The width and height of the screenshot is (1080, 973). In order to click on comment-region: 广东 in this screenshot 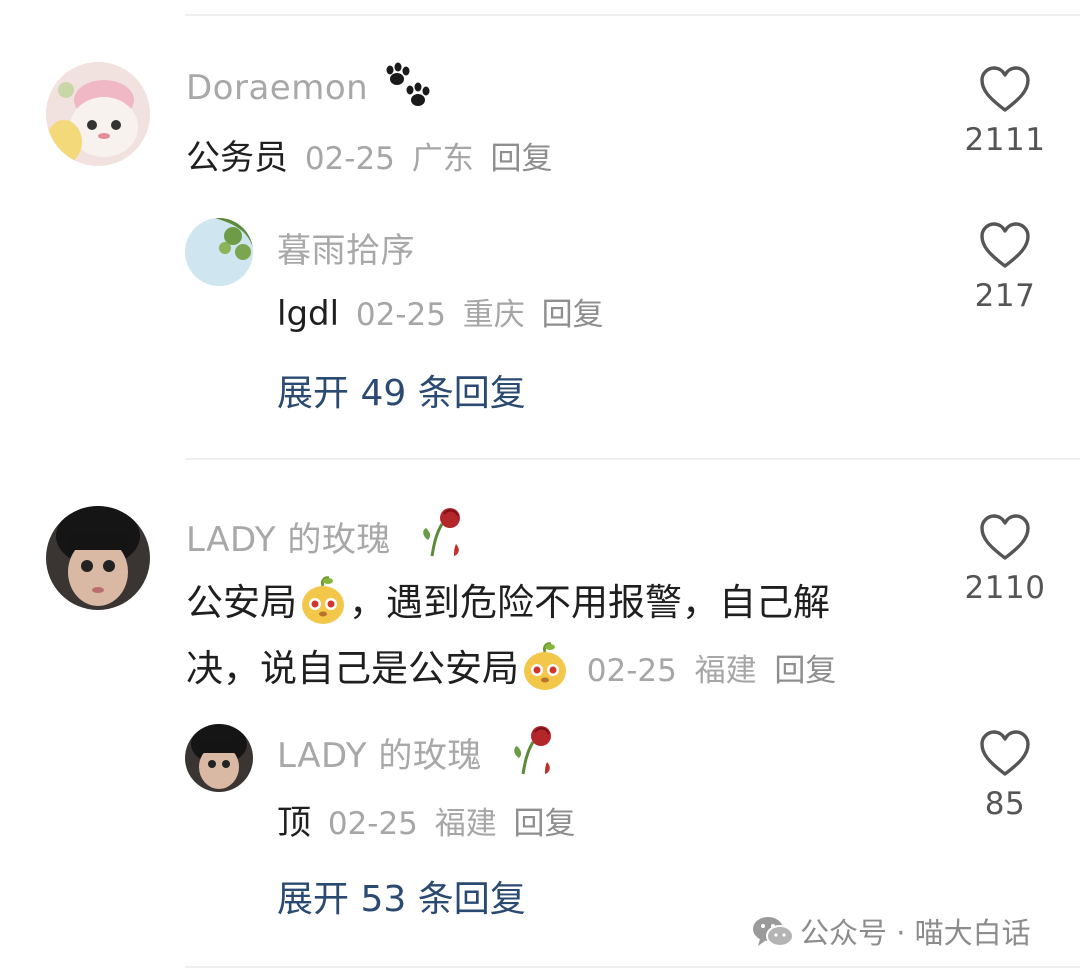, I will do `click(442, 159)`.